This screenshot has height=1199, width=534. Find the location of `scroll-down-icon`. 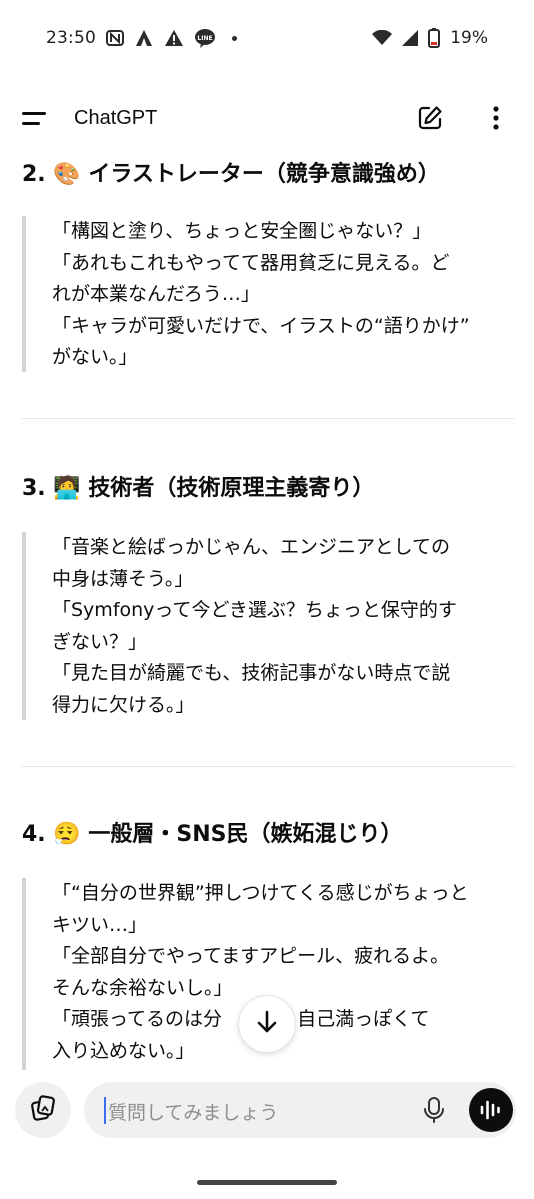

scroll-down-icon is located at coordinates (267, 1024).